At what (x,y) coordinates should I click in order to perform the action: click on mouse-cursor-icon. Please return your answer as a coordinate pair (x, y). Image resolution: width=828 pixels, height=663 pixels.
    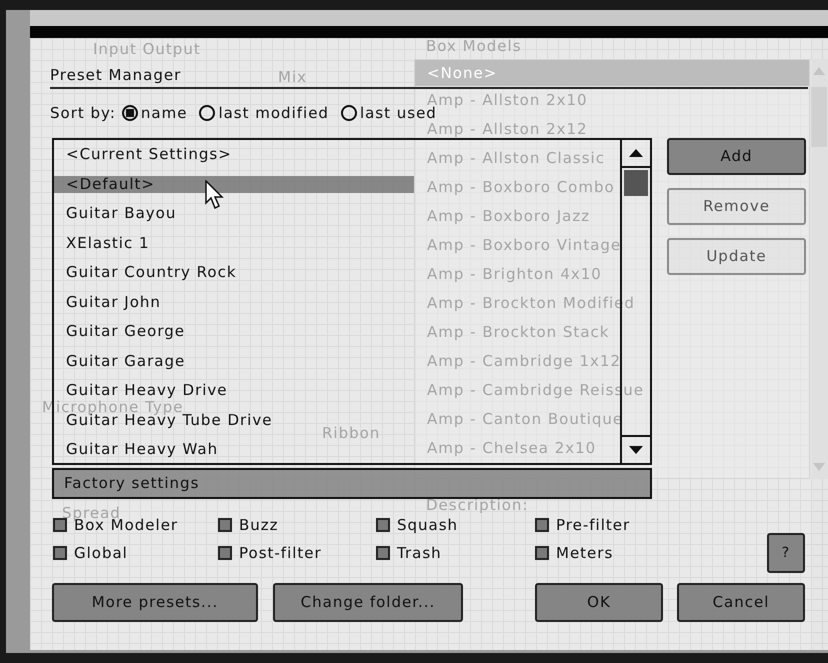
    Looking at the image, I should click on (215, 195).